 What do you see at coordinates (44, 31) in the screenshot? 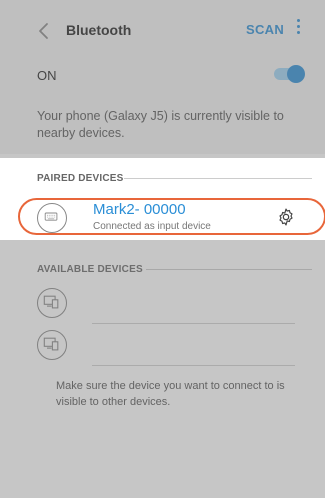
I see `chevron-left-icon` at bounding box center [44, 31].